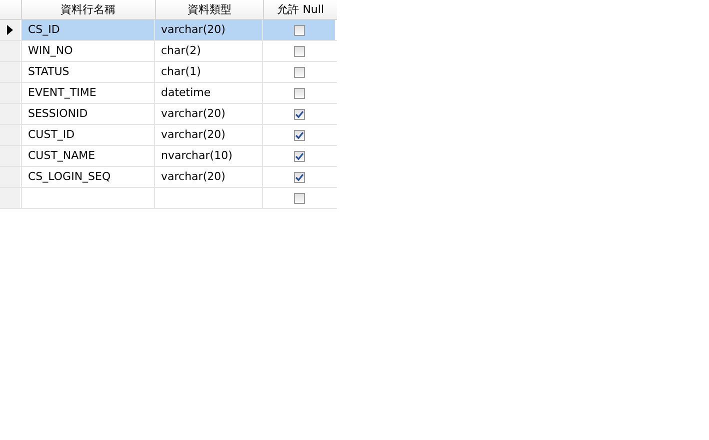 Image resolution: width=709 pixels, height=440 pixels. I want to click on row-pointer-icon, so click(10, 30).